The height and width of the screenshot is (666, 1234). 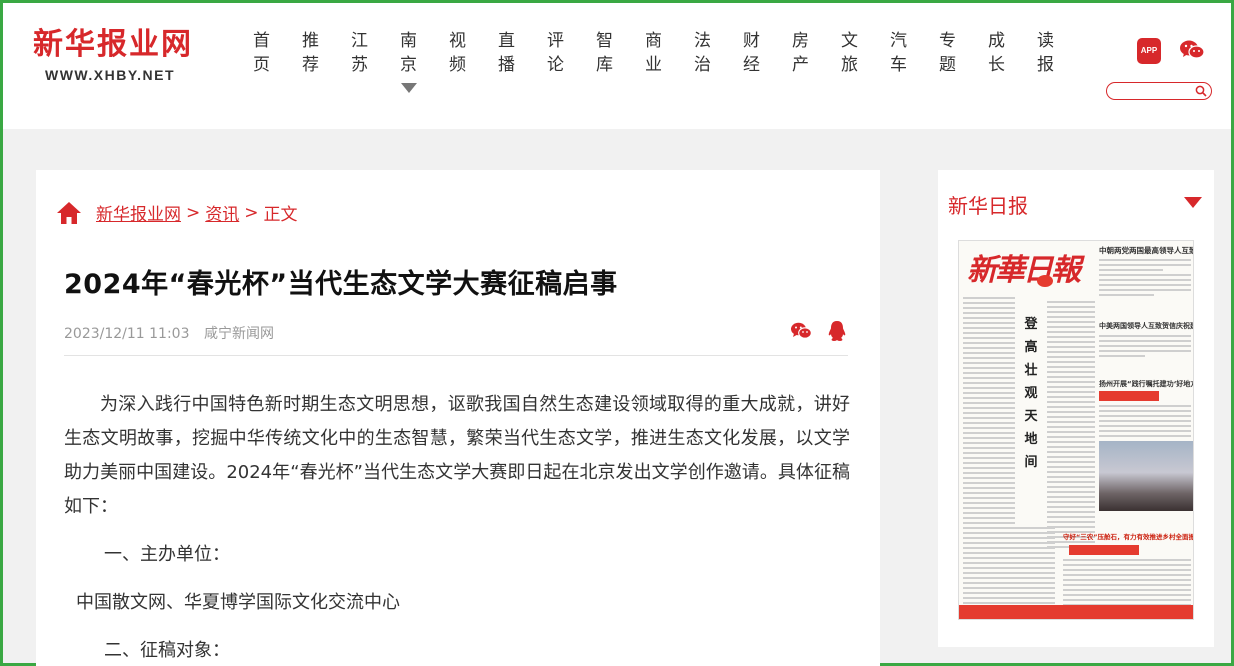 I want to click on breadcrumb: 新华报业网 > 资讯 > 正文, so click(x=177, y=212).